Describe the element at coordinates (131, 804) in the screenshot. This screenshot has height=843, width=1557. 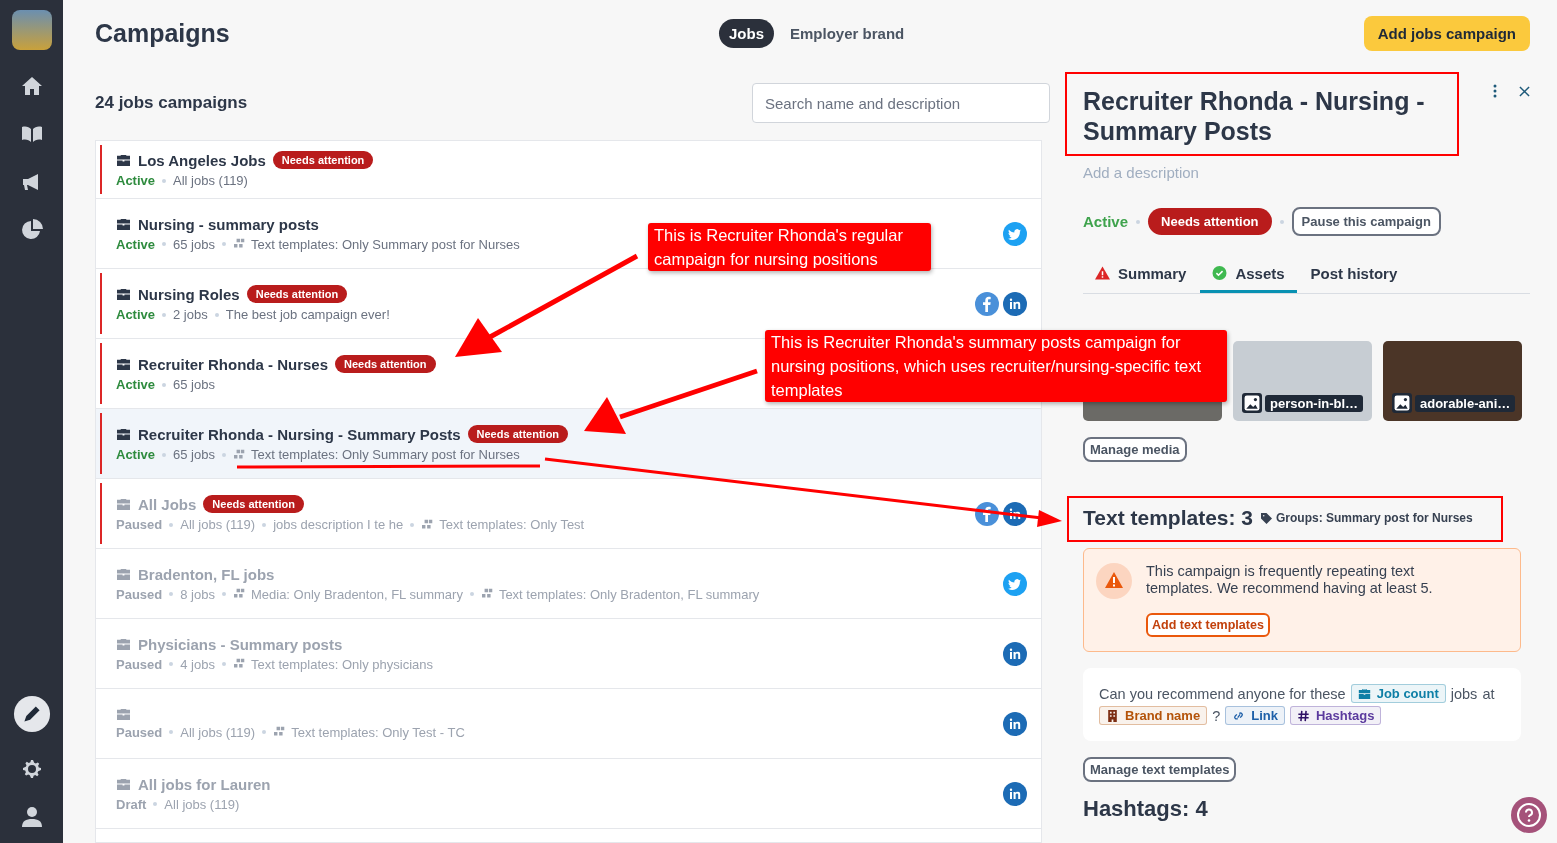
I see `campaign-status: Draft` at that location.